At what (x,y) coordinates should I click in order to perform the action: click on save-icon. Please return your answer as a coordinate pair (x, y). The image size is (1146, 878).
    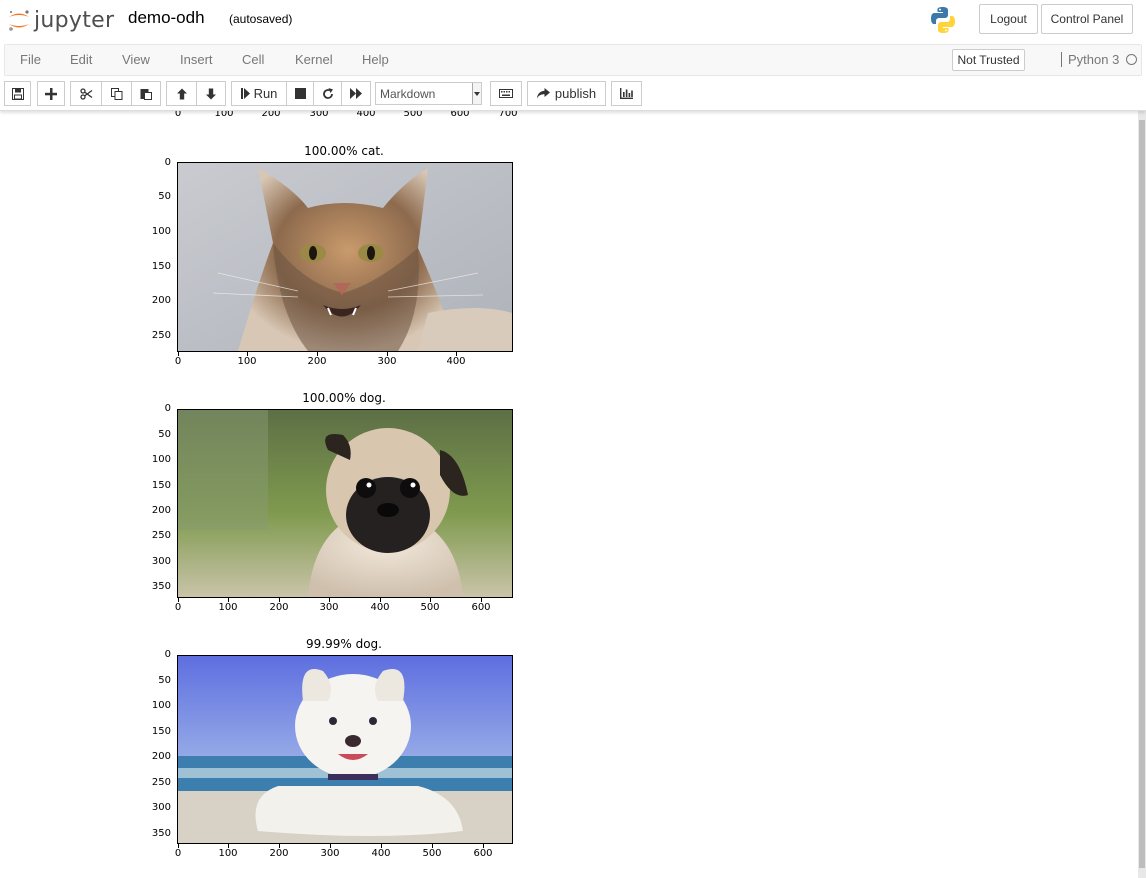
    Looking at the image, I should click on (17, 93).